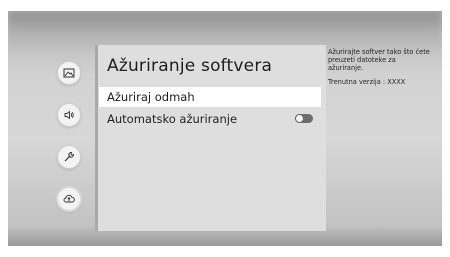 This screenshot has width=450, height=257. I want to click on wrench-icon, so click(69, 157).